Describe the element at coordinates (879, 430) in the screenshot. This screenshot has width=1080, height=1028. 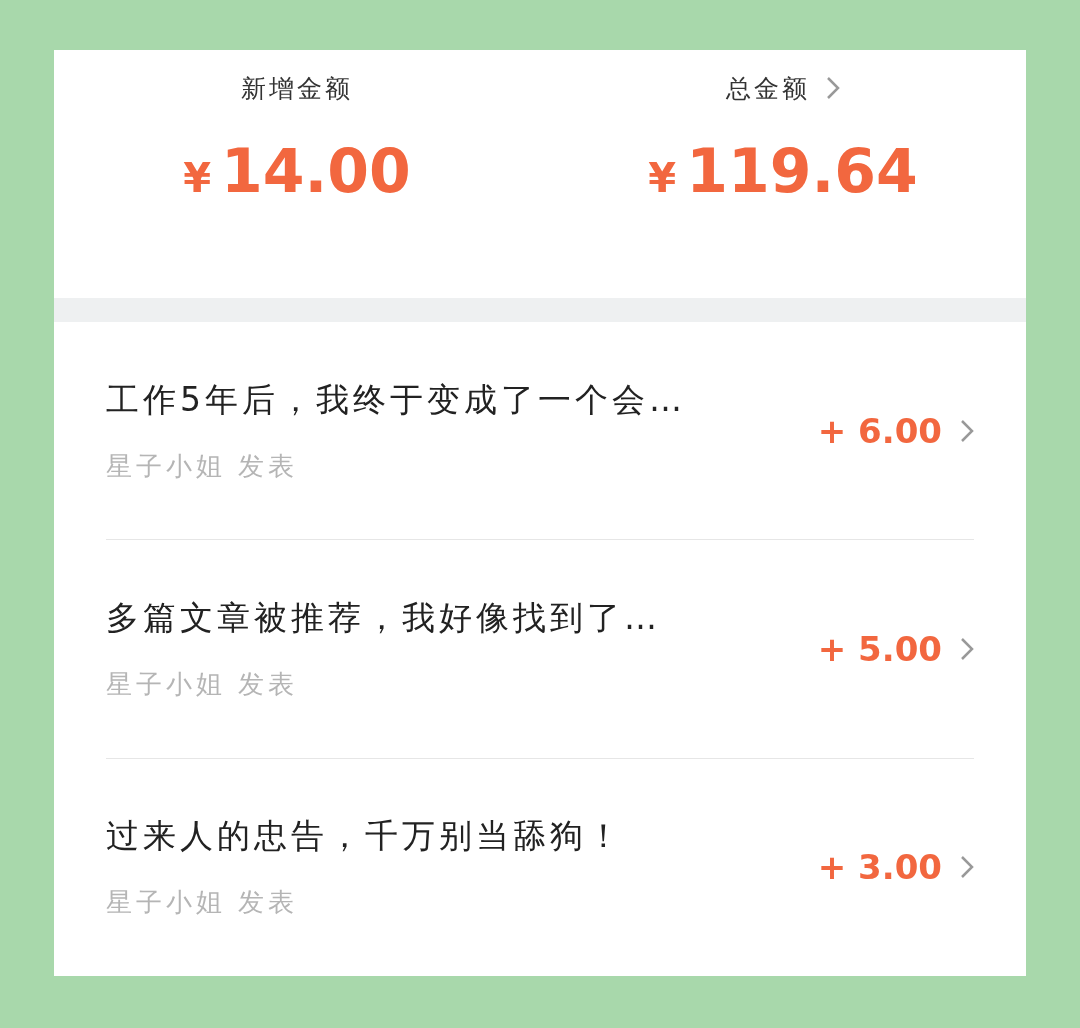
I see `reward-amount: + 6.00` at that location.